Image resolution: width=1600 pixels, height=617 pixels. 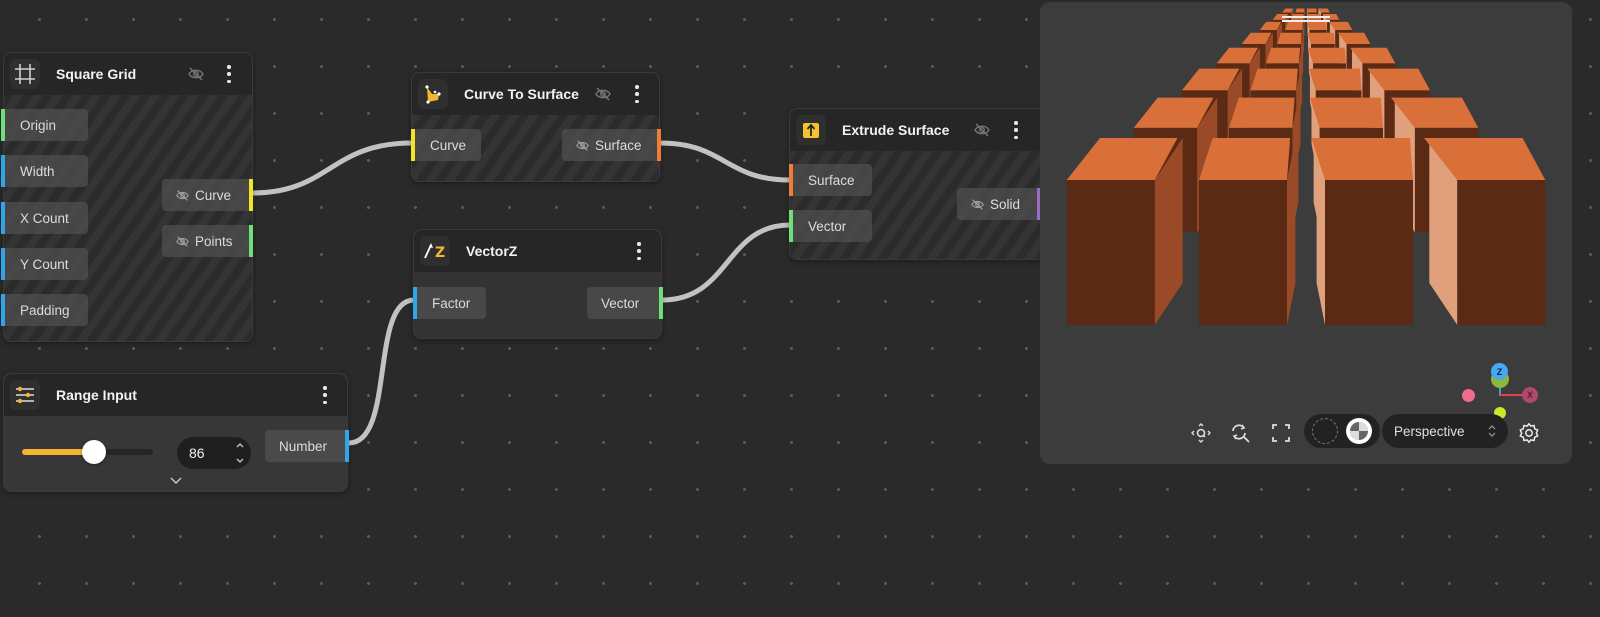 I want to click on wire-surface, so click(x=725, y=161).